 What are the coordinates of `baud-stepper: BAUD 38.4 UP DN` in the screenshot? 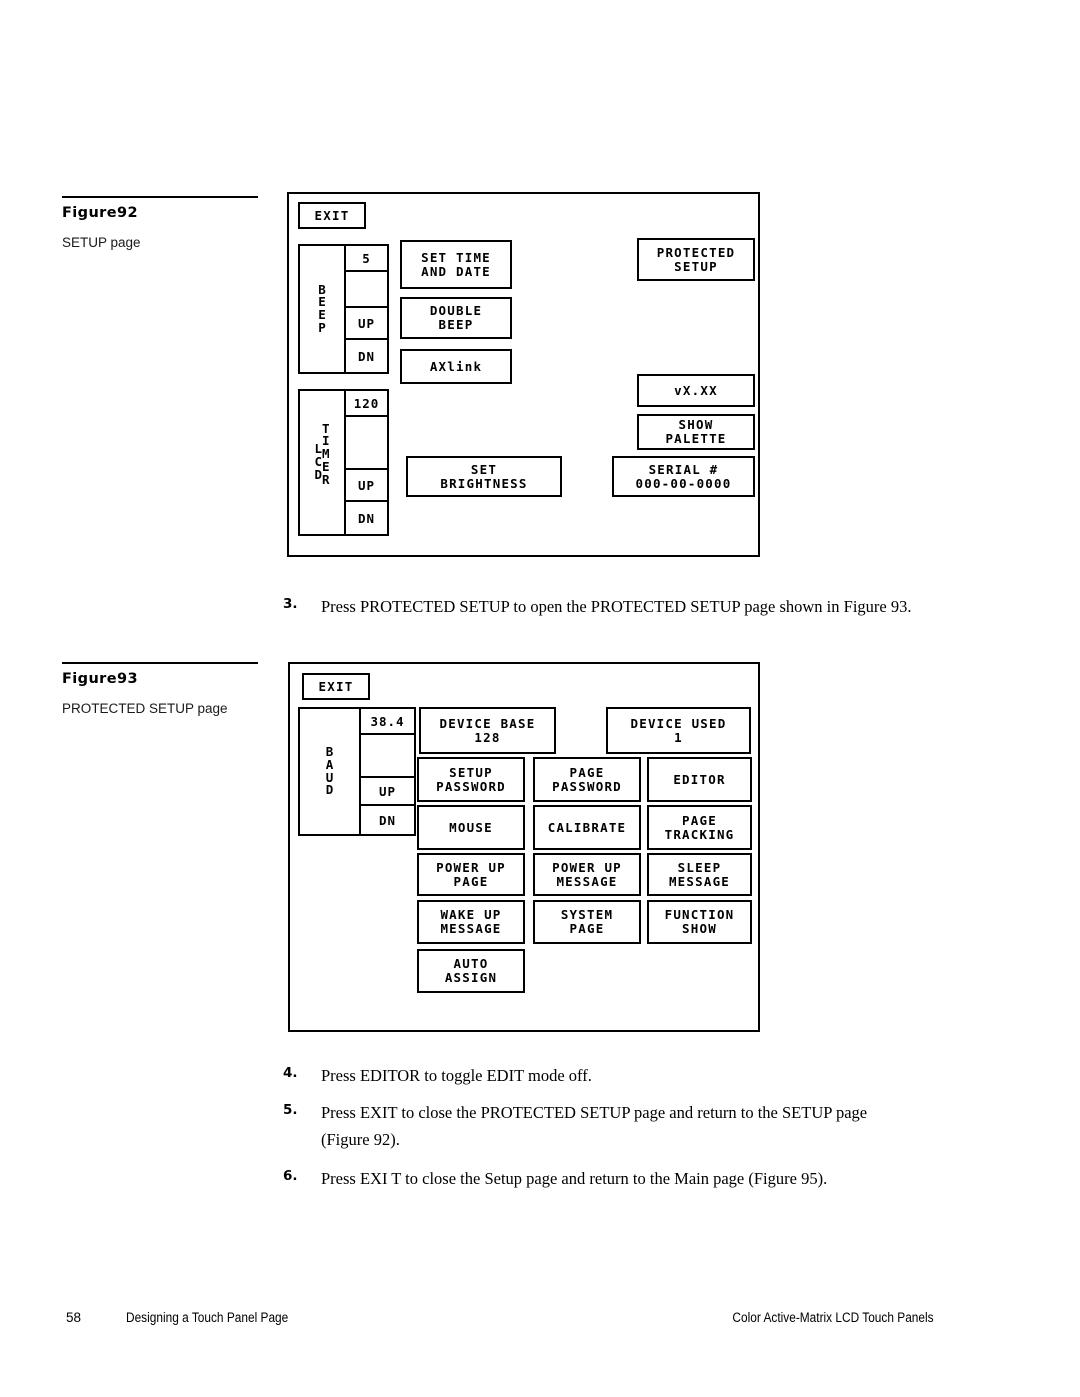 It's located at (357, 771).